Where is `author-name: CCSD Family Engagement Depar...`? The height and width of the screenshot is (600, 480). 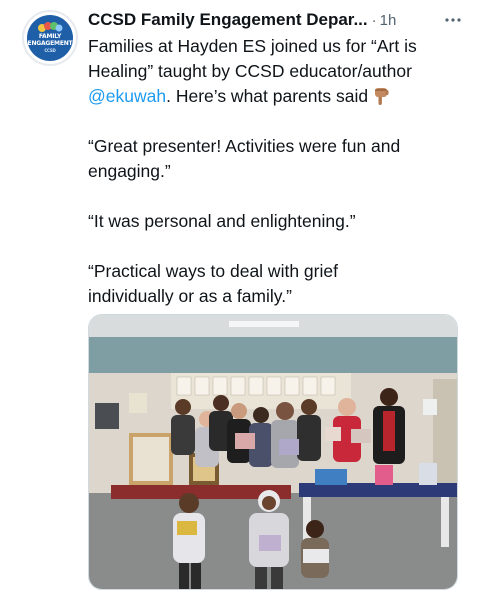 author-name: CCSD Family Engagement Depar... is located at coordinates (228, 20).